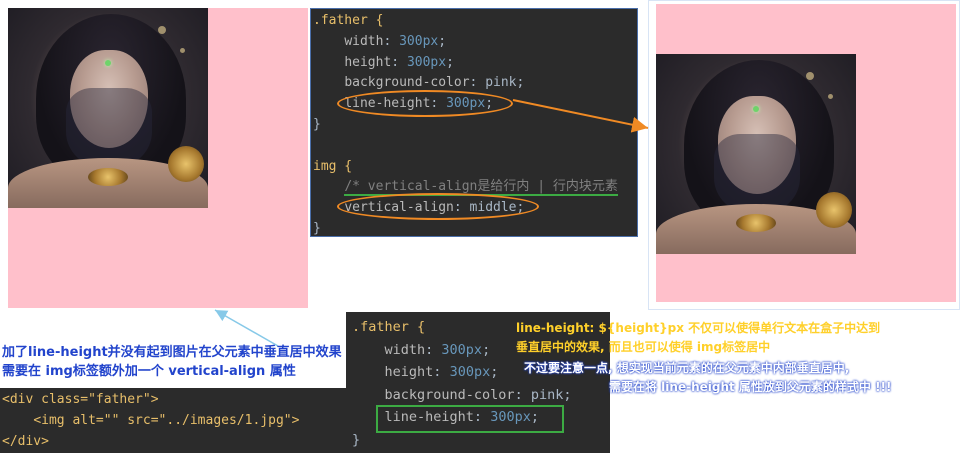  I want to click on caption-right-line4: 需要在将 line-height 属性放到父元素的样式中 !!!, so click(750, 387).